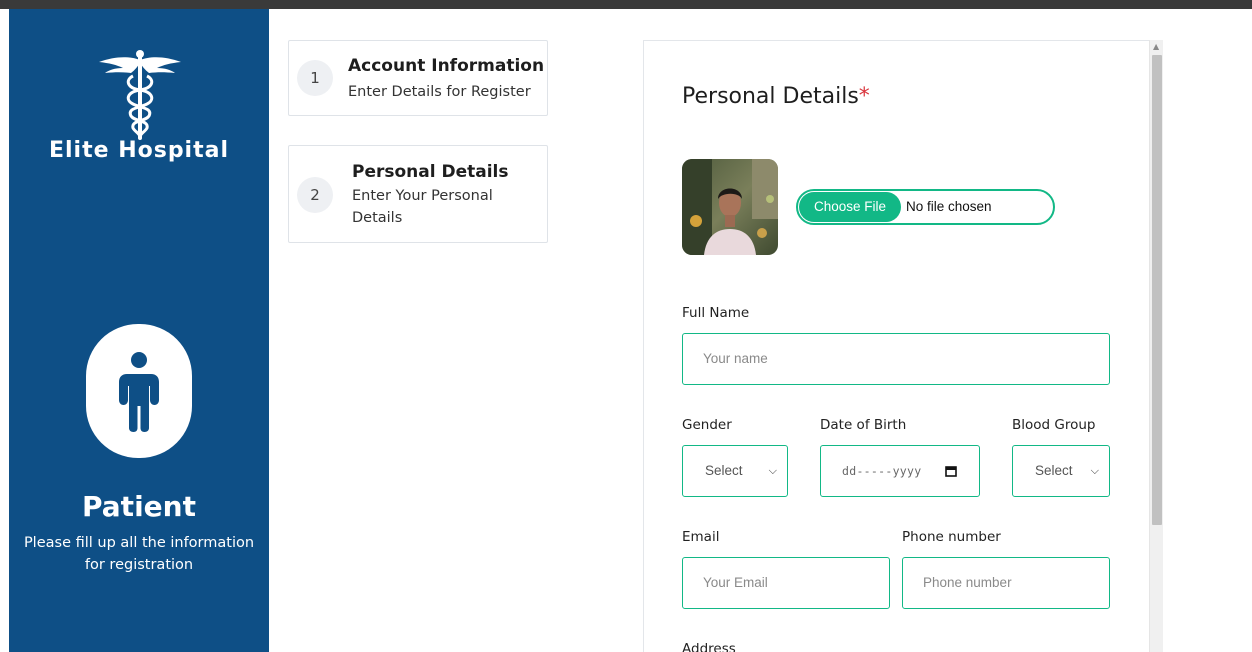 The width and height of the screenshot is (1252, 652). What do you see at coordinates (951, 537) in the screenshot?
I see `phone-label: Phone number` at bounding box center [951, 537].